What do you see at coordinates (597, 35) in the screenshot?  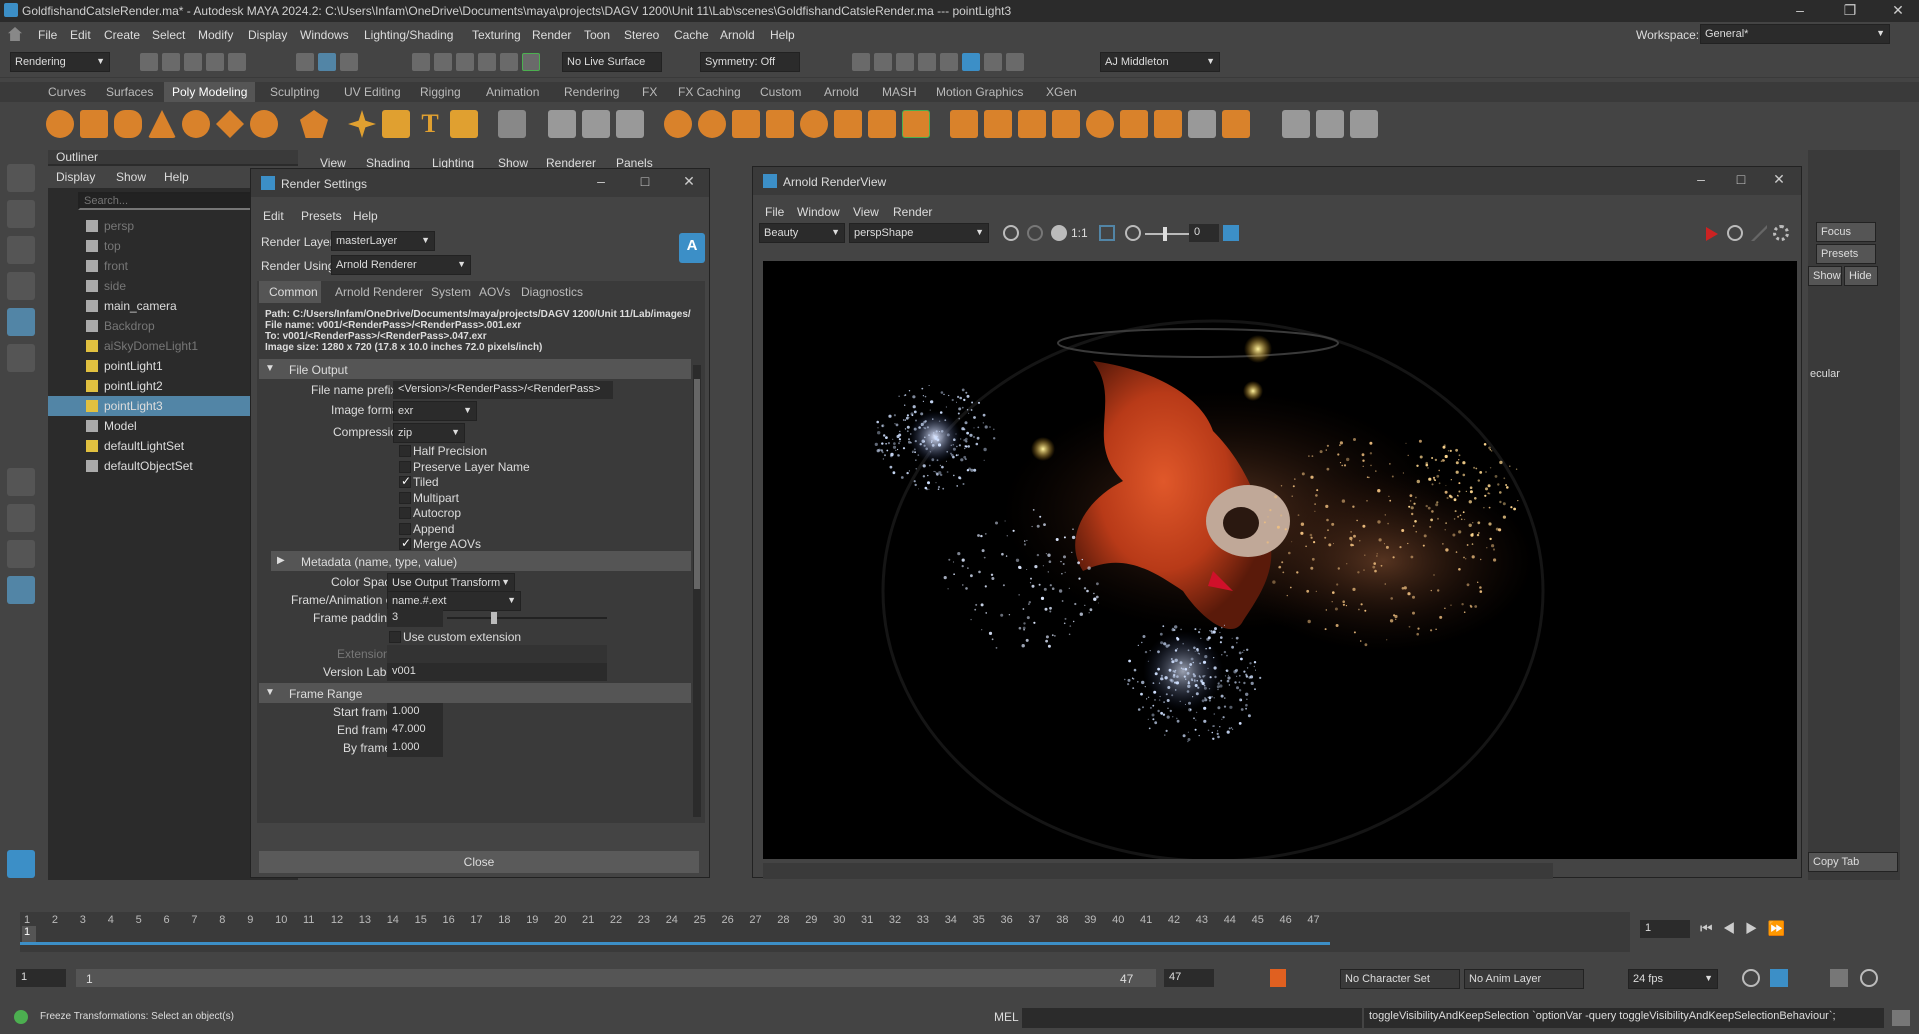 I see `menu-toon: Toon` at bounding box center [597, 35].